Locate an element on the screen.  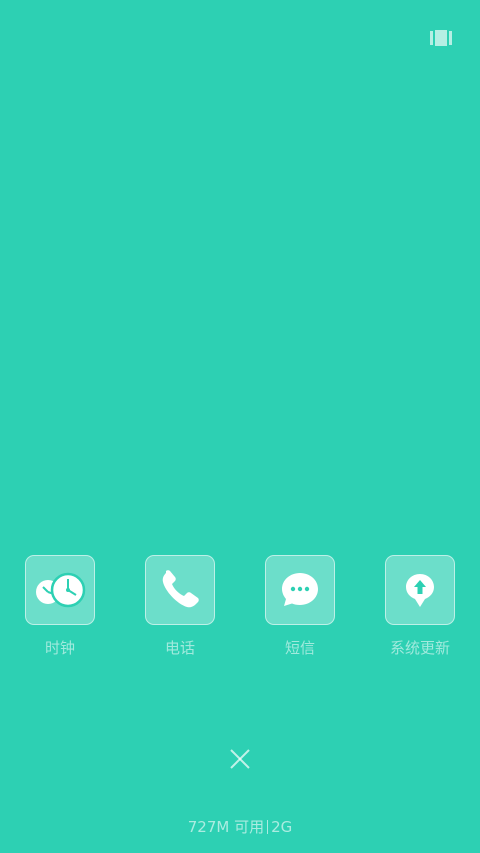
memory-info: 727M 可用 2G is located at coordinates (240, 826).